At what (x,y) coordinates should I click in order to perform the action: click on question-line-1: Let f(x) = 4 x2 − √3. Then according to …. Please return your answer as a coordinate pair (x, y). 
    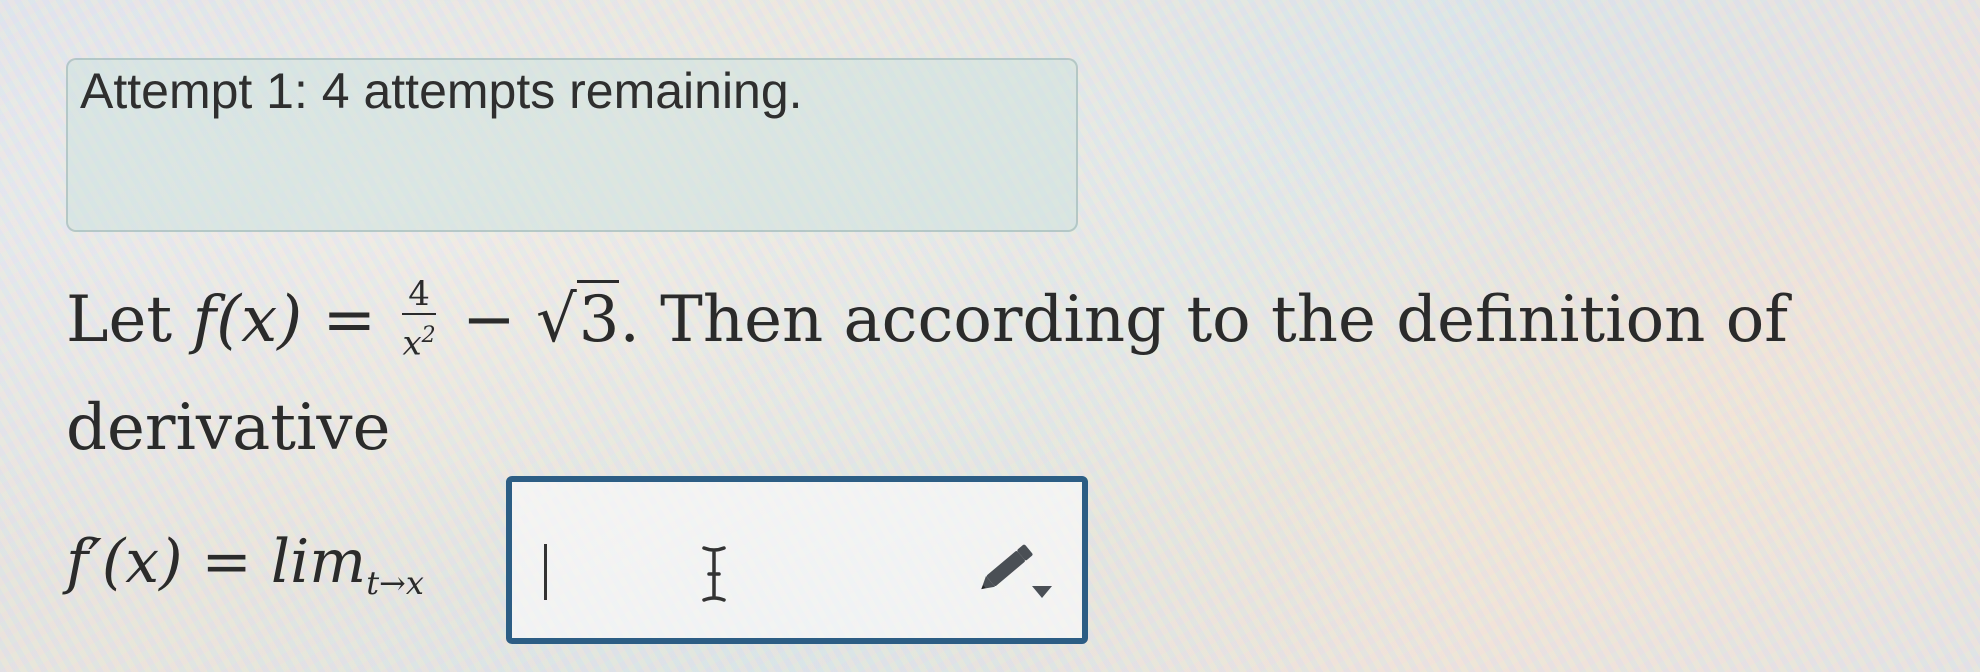
    Looking at the image, I should click on (927, 321).